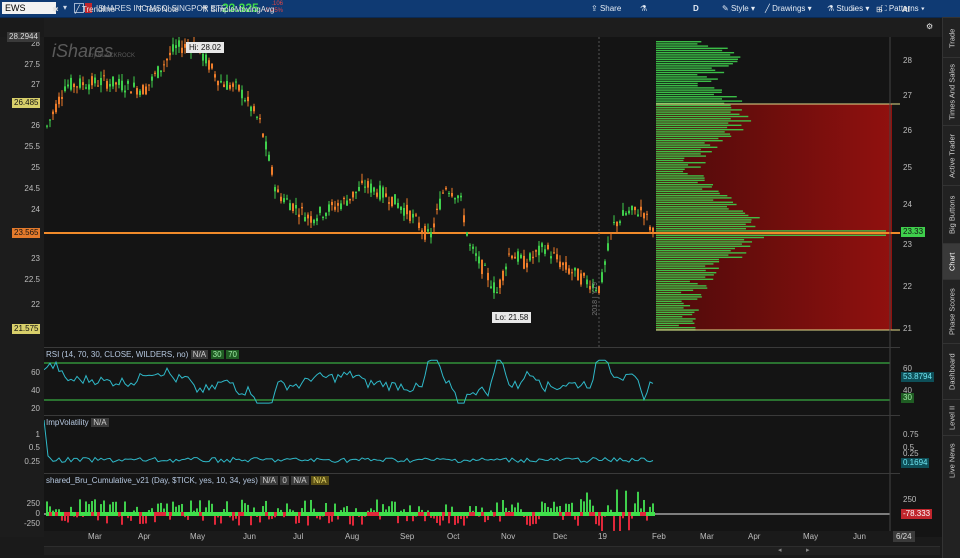  Describe the element at coordinates (929, 26) in the screenshot. I see `gear-icon: ⚙` at that location.